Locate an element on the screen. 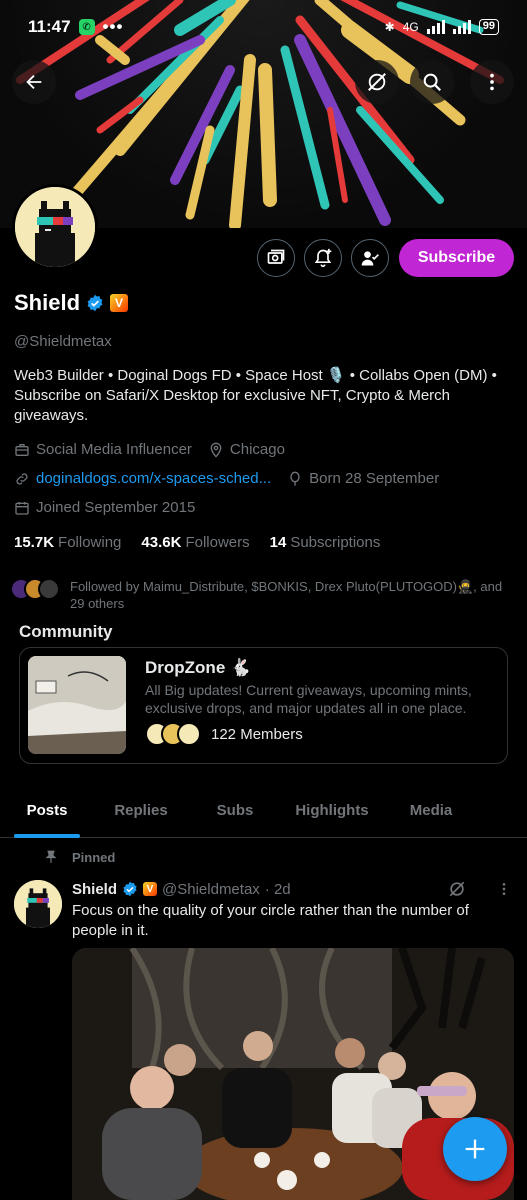 The image size is (527, 1200). followers-stat: 43.6K Followers is located at coordinates (195, 542).